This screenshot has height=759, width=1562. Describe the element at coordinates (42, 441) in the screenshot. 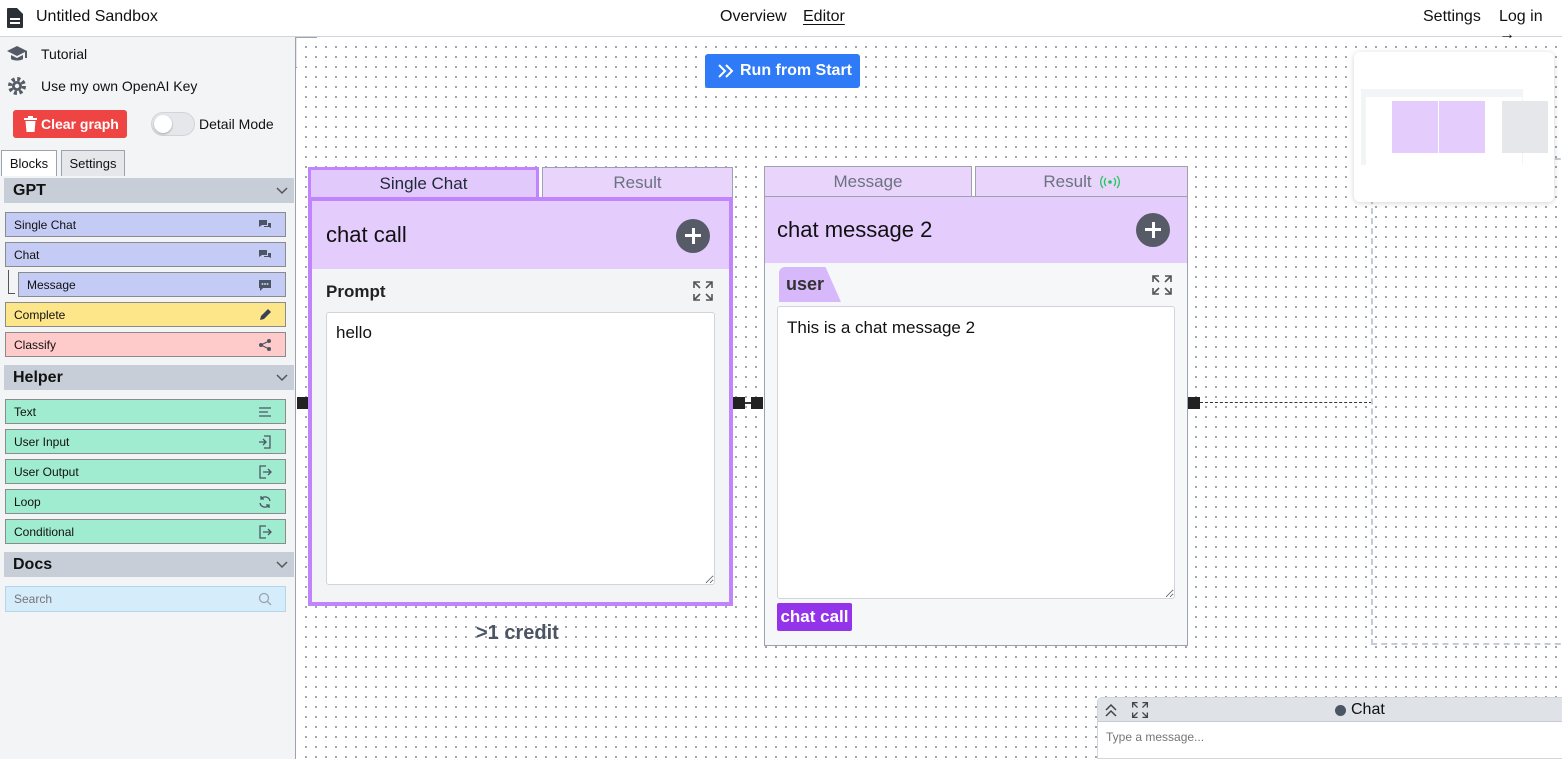

I see `block-user-input-label: User Input` at that location.